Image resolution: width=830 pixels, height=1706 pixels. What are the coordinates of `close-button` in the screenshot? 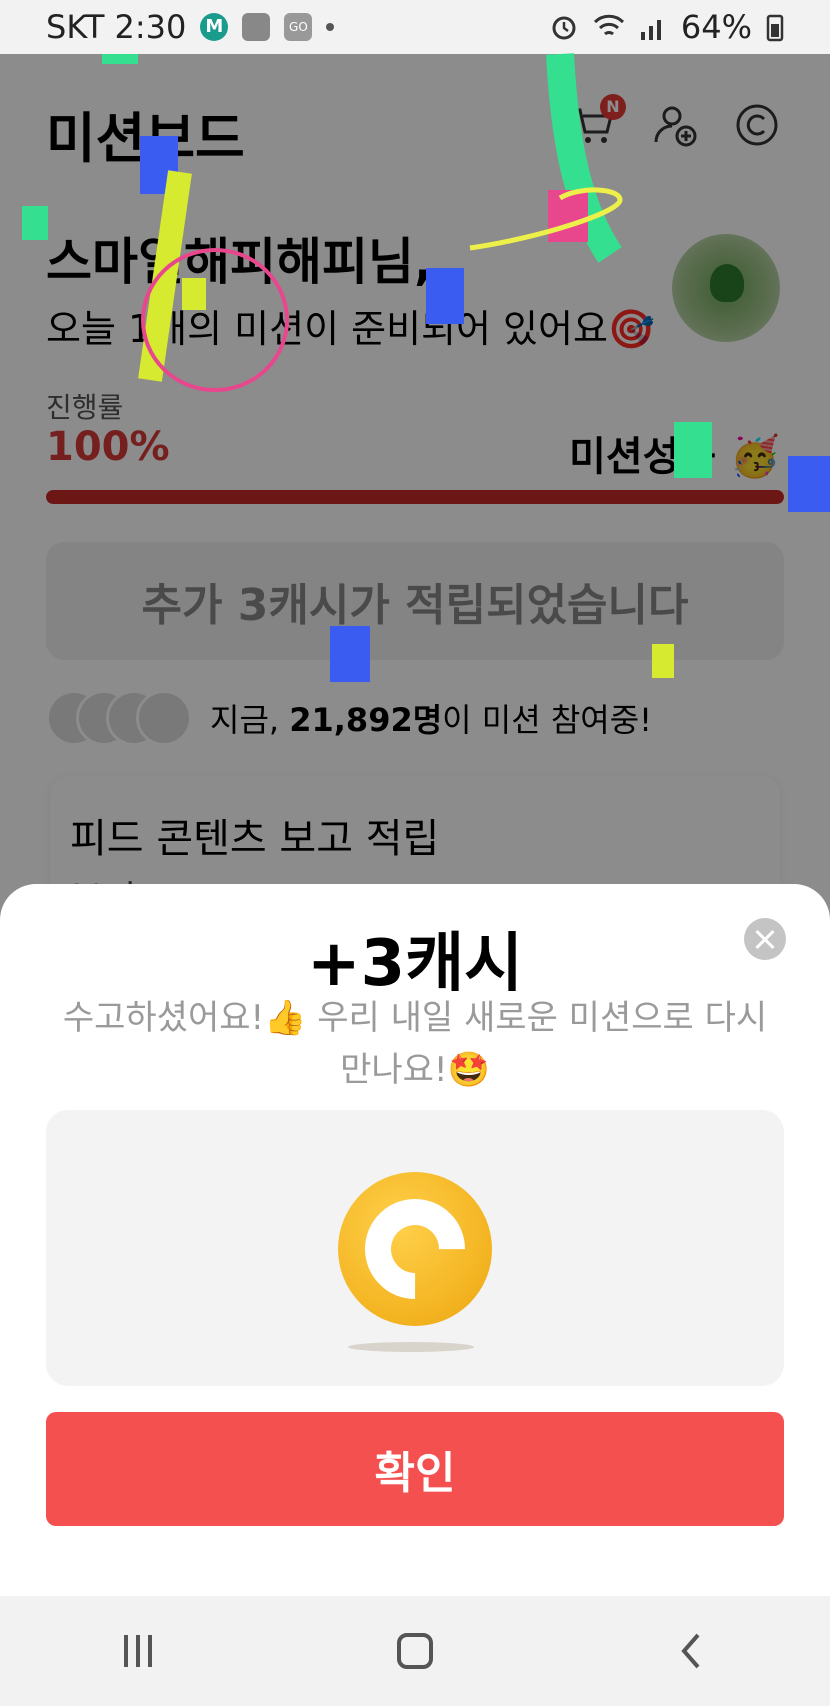 It's located at (765, 939).